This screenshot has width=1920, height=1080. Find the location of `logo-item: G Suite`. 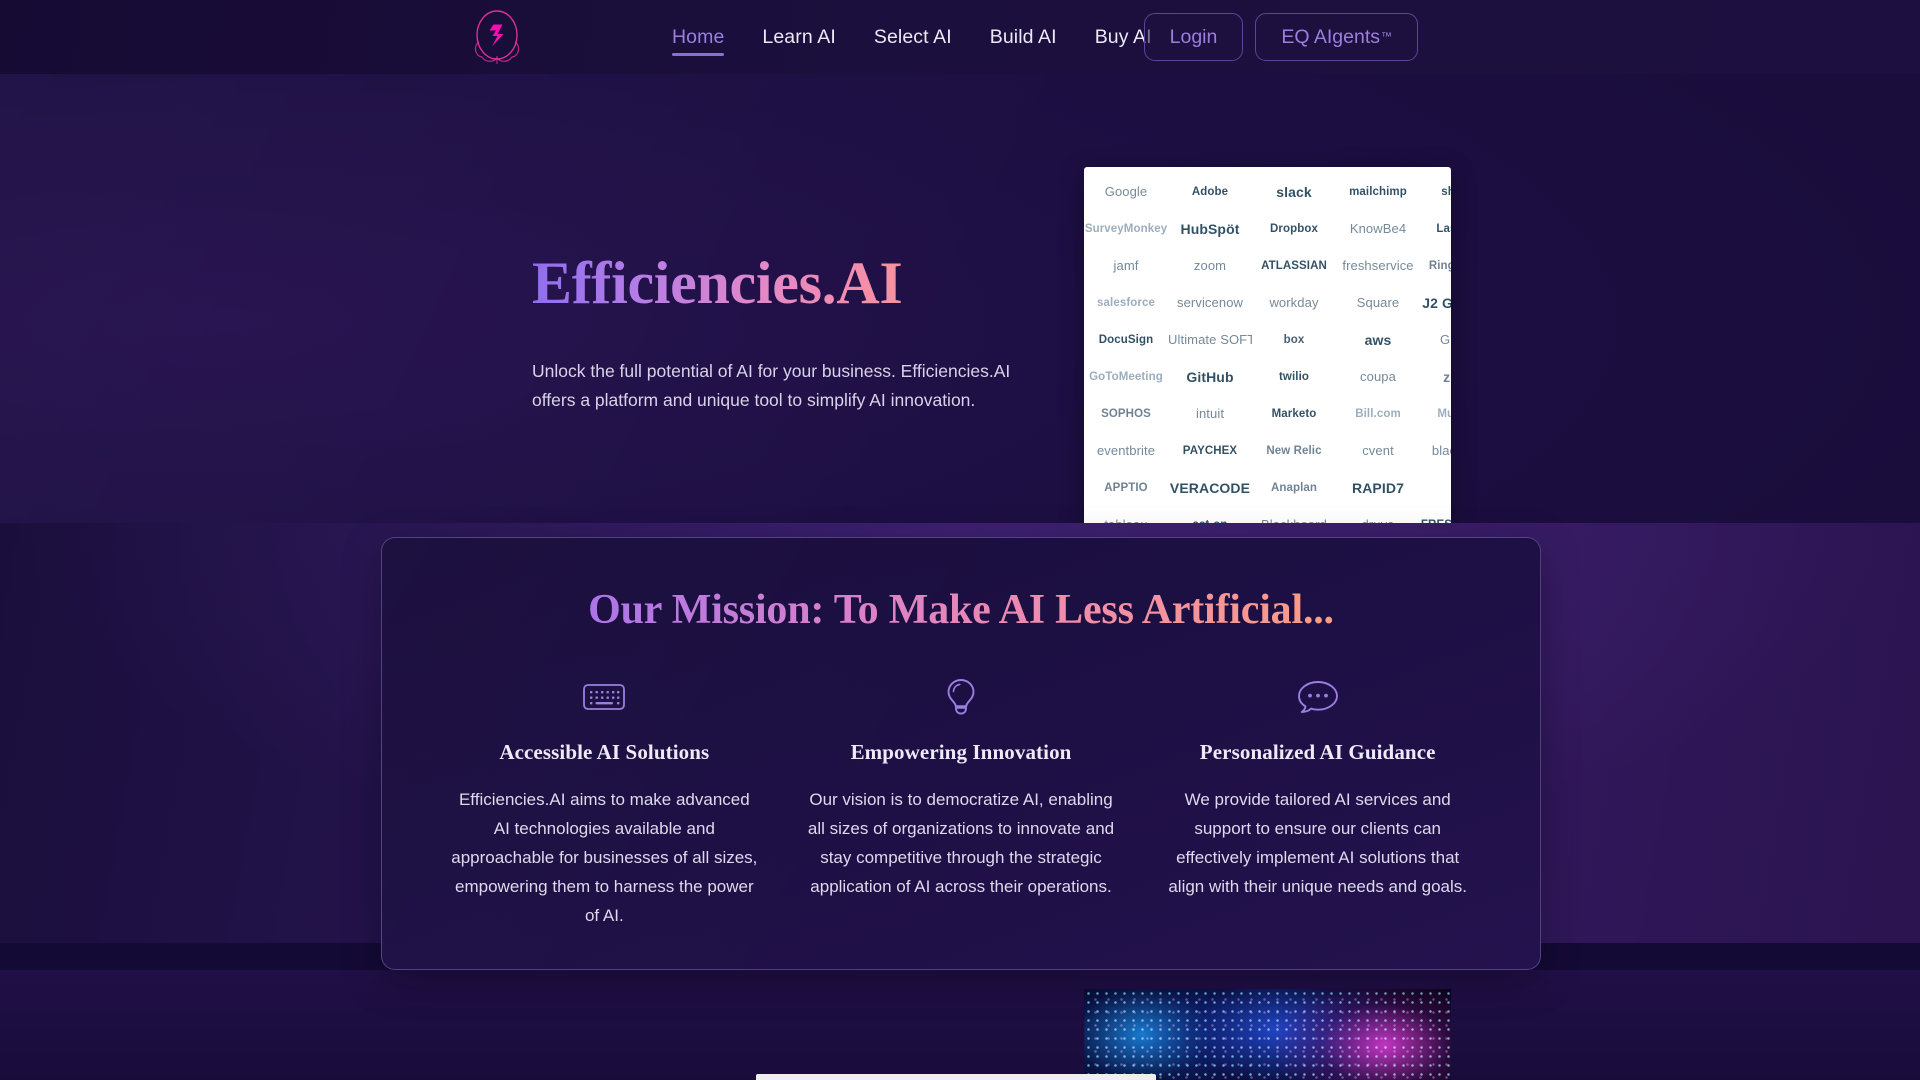

logo-item: G Suite is located at coordinates (1445, 339).